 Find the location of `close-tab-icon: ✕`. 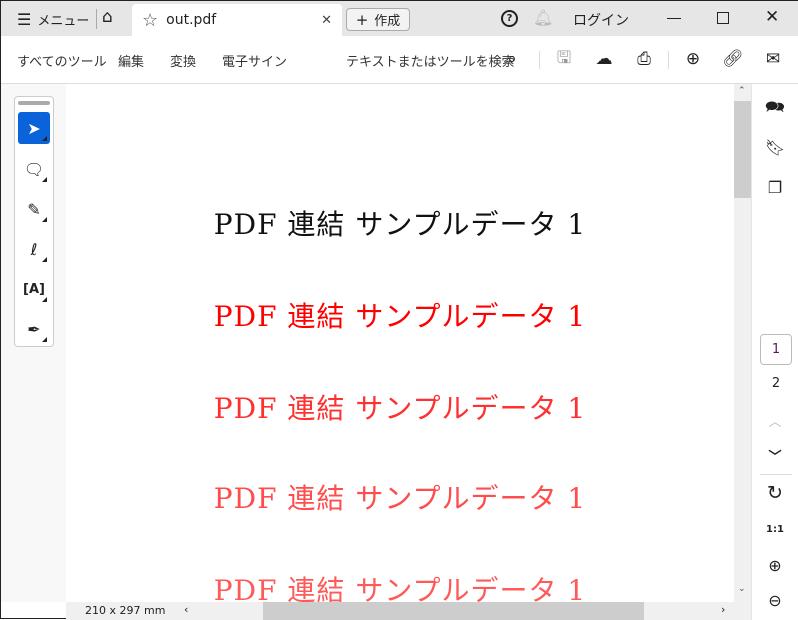

close-tab-icon: ✕ is located at coordinates (326, 20).